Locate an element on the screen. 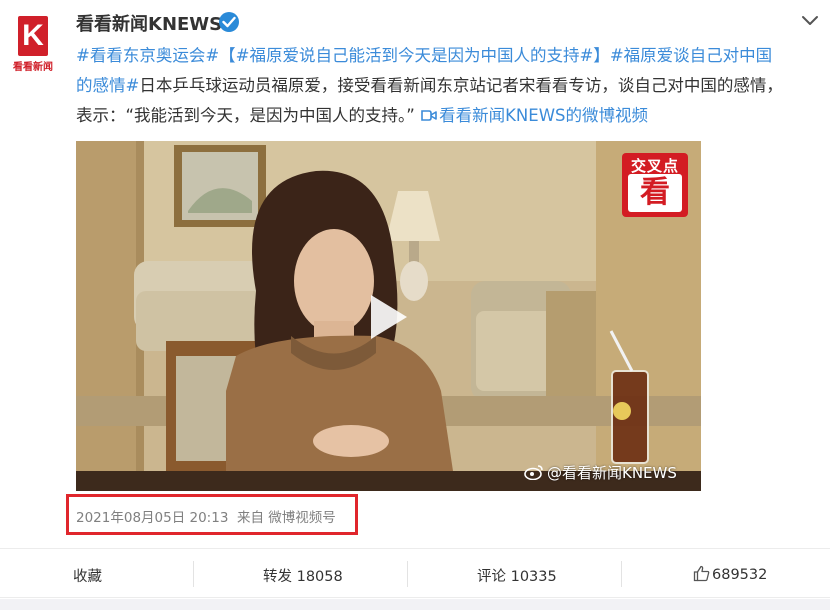  knews-logo: K is located at coordinates (33, 36).